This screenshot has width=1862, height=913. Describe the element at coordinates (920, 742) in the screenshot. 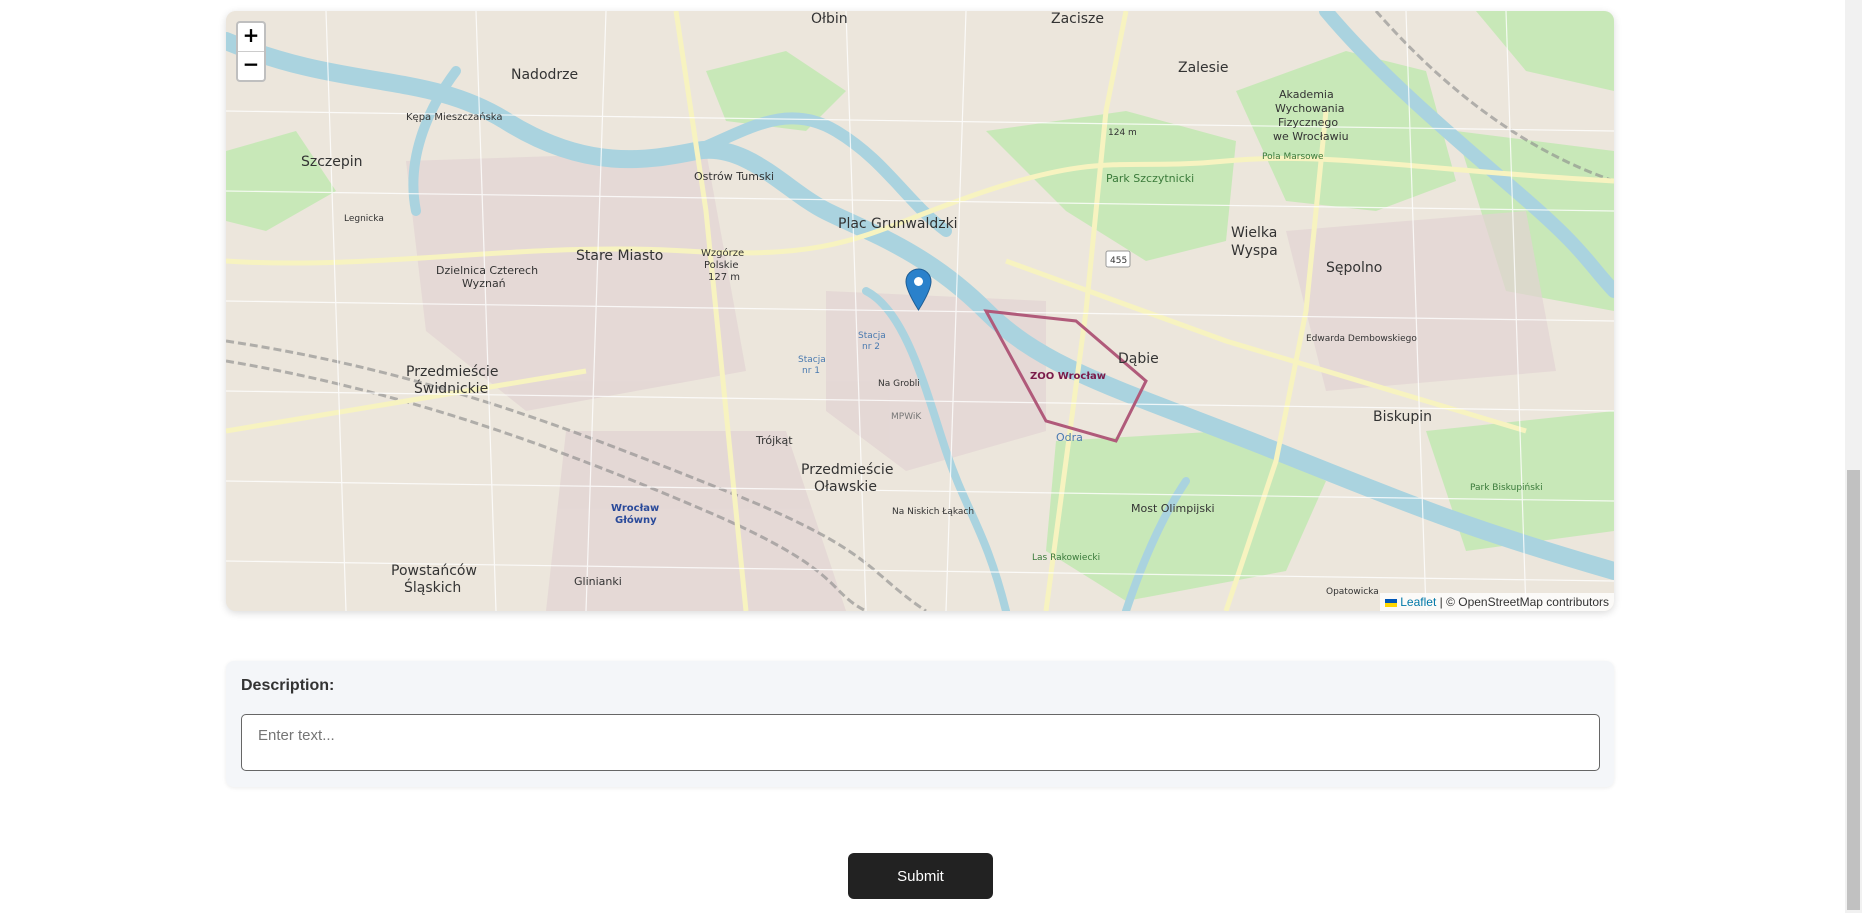

I see `description-input` at that location.